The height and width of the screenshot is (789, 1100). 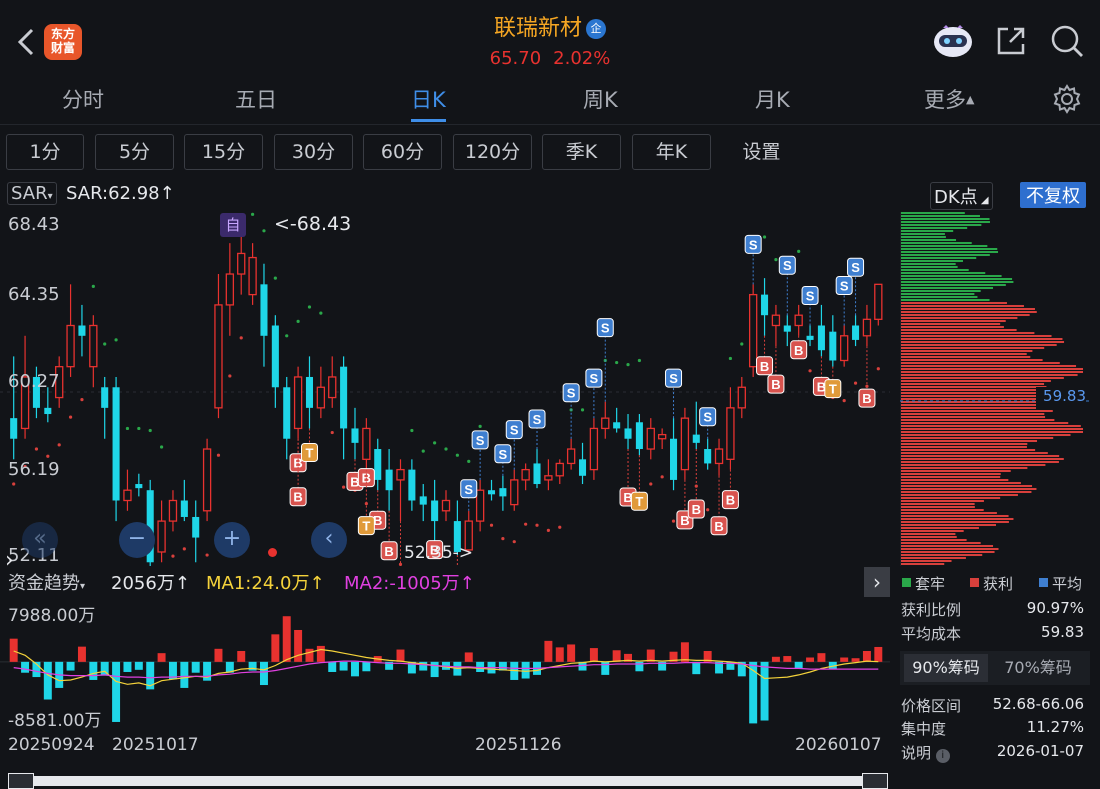 What do you see at coordinates (167, 193) in the screenshot?
I see `sar-up-arrow: ↑` at bounding box center [167, 193].